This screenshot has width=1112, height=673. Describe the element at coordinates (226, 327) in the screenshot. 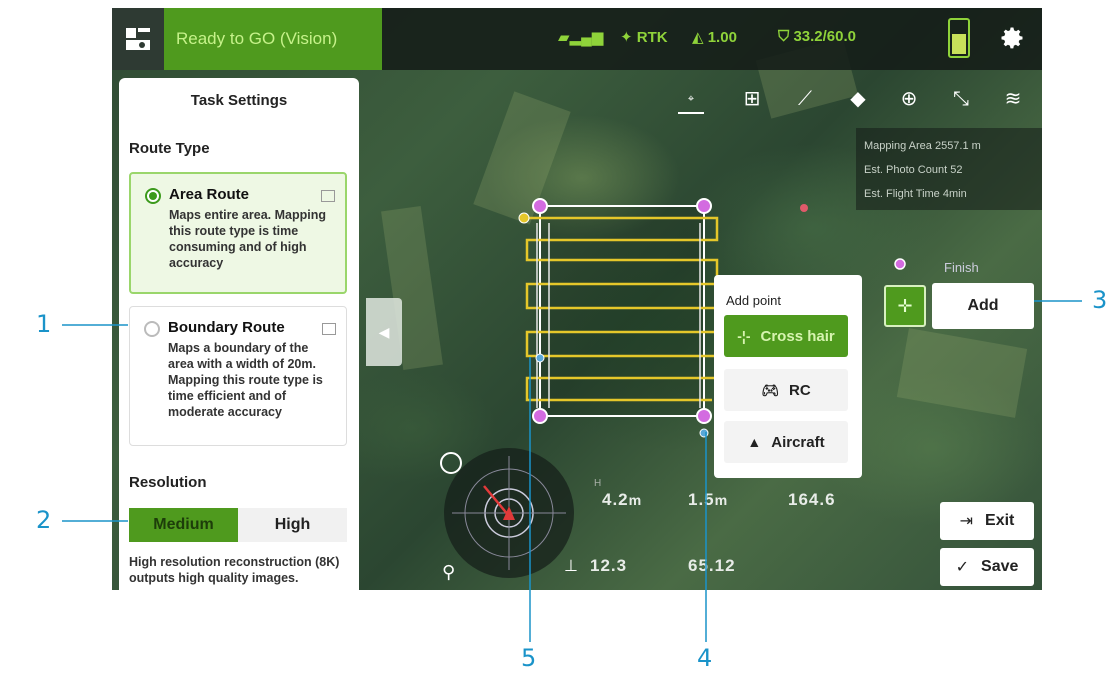

I see `boundary-route-label: Boundary Route` at that location.